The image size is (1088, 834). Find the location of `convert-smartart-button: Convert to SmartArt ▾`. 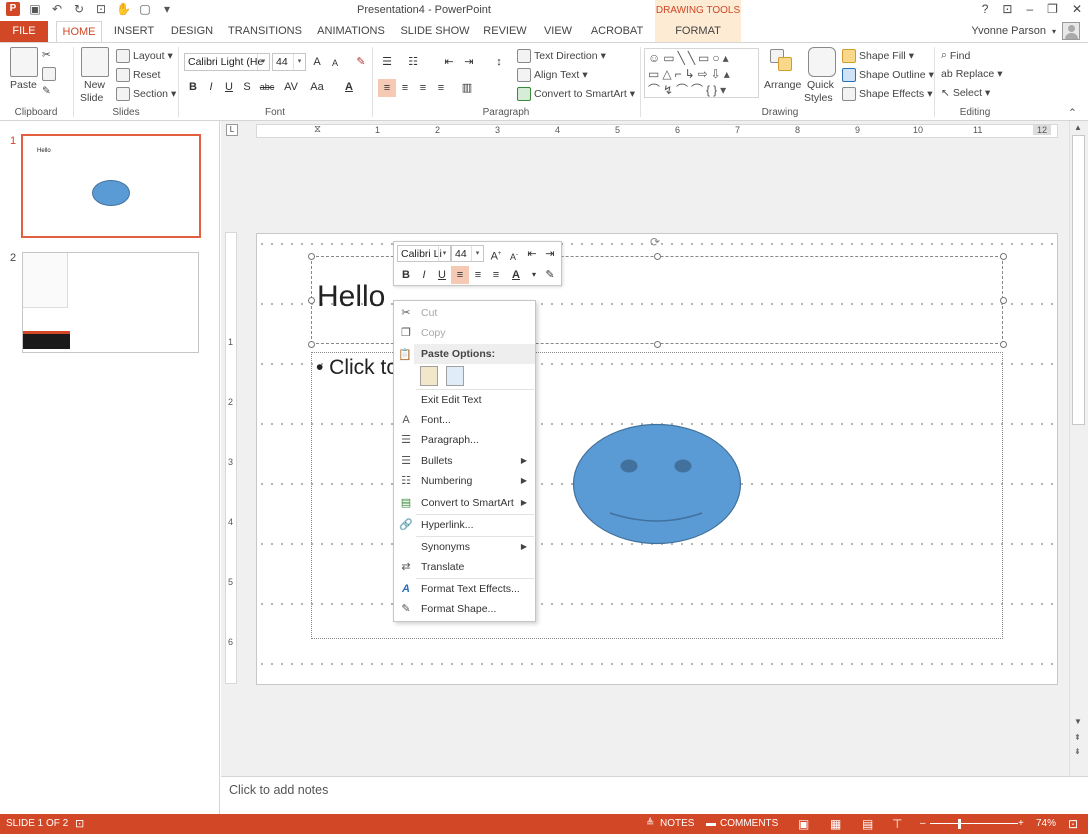

convert-smartart-button: Convert to SmartArt ▾ is located at coordinates (576, 94).